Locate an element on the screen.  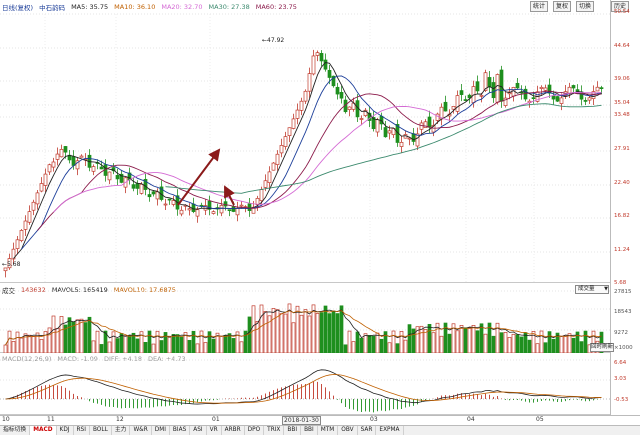
x-tick-date-cursor: 2018-01-30 is located at coordinates (301, 420).